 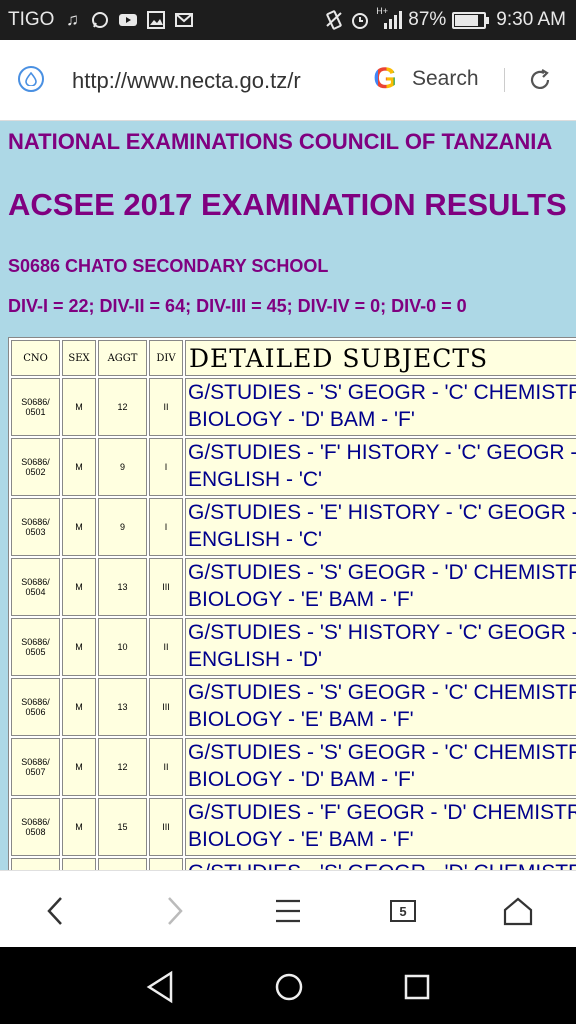 What do you see at coordinates (35, 592) in the screenshot?
I see `cno-number: 0504` at bounding box center [35, 592].